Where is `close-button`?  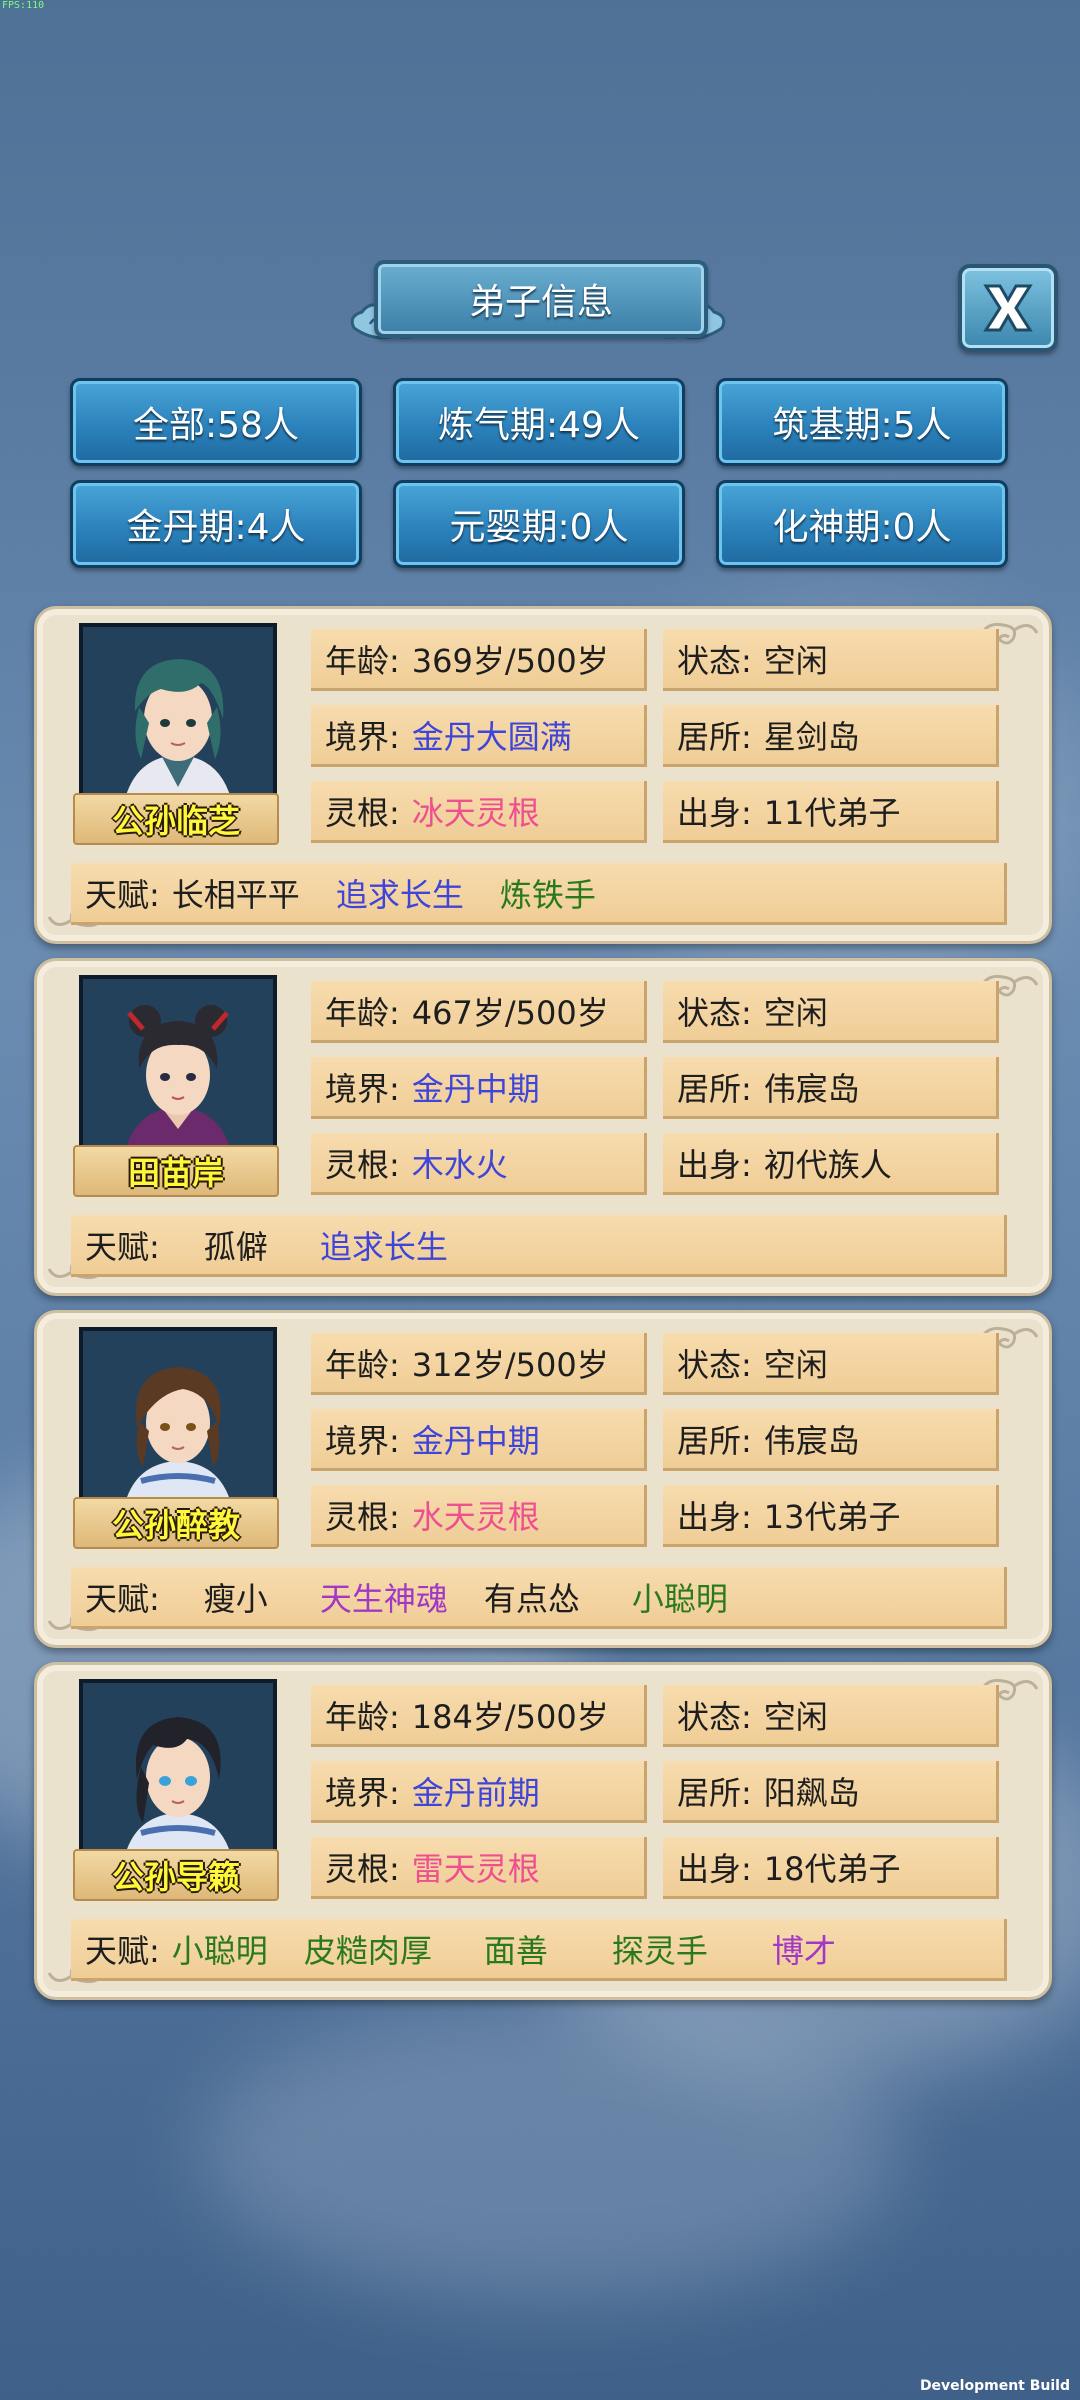 close-button is located at coordinates (1008, 308).